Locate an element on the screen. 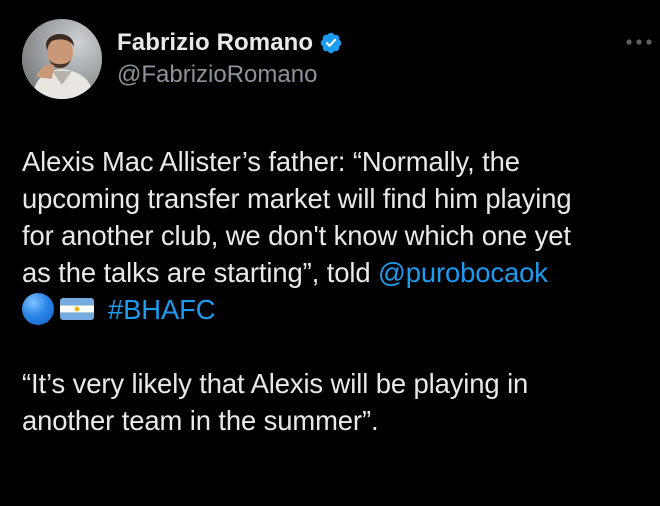 Image resolution: width=660 pixels, height=506 pixels. author-display-name: Fabrizio Romano is located at coordinates (215, 43).